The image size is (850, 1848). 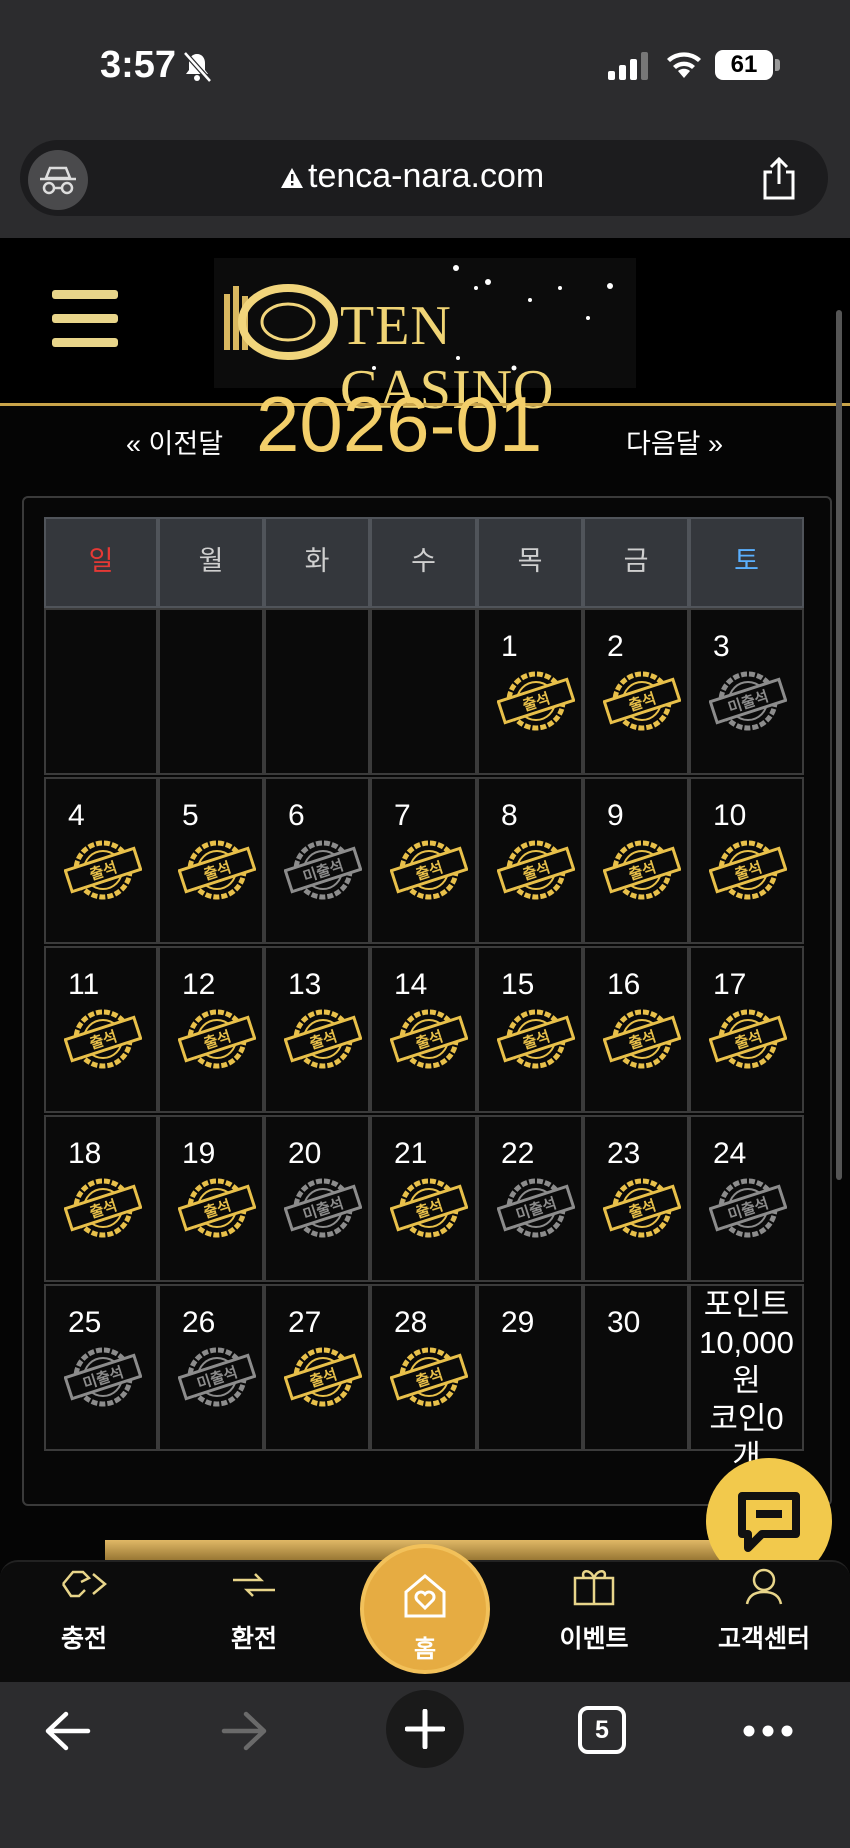 I want to click on day-number: 10, so click(x=730, y=815).